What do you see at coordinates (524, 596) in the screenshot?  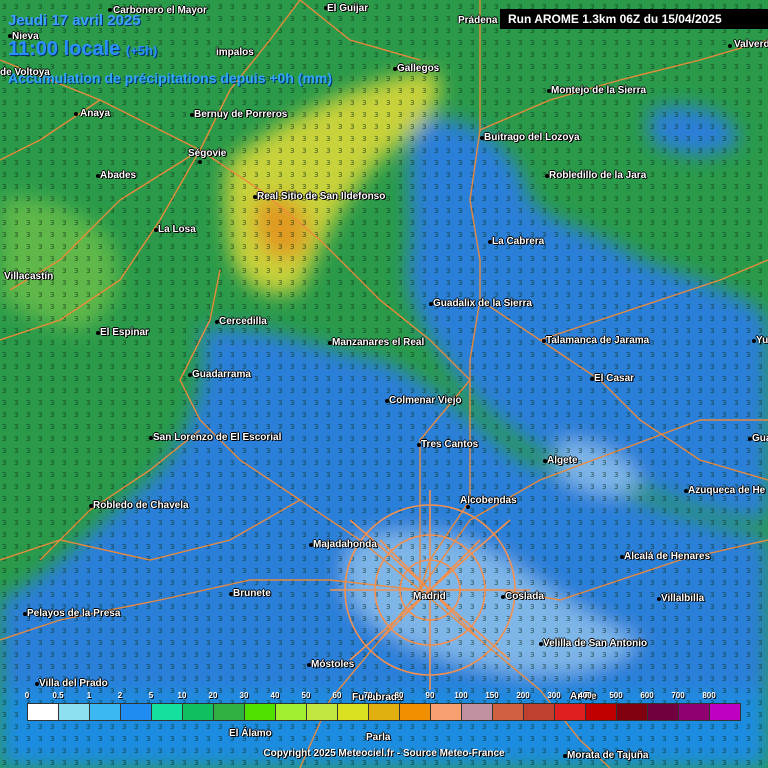 I see `city-label: Coslada` at bounding box center [524, 596].